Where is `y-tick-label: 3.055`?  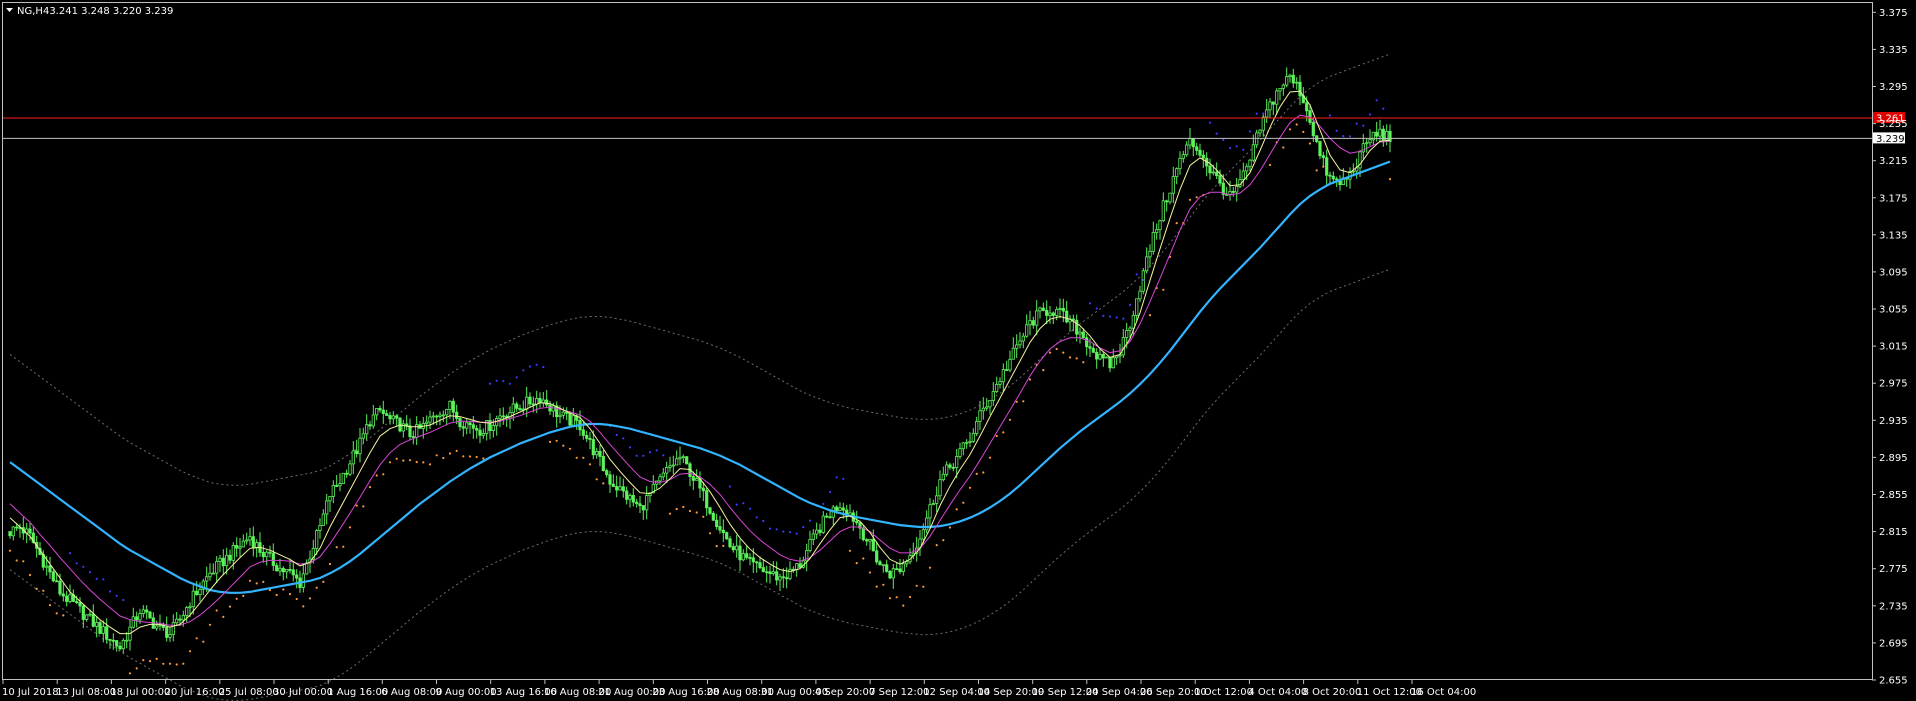
y-tick-label: 3.055 is located at coordinates (1893, 310).